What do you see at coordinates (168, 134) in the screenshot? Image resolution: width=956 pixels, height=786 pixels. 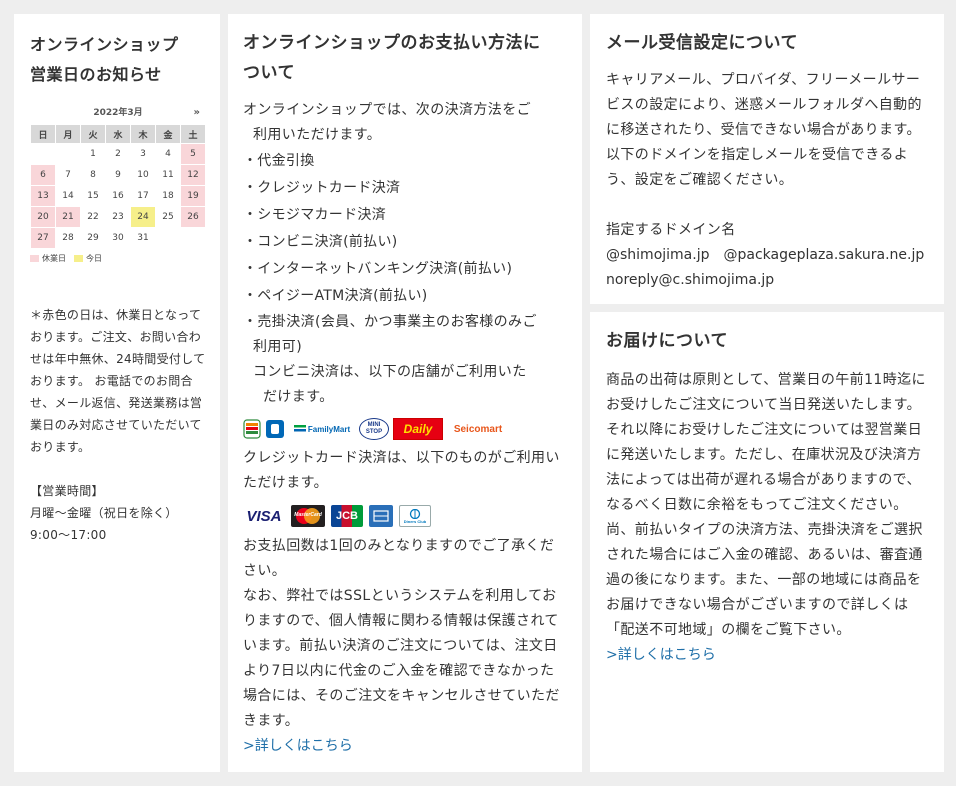 I see `calendar-weekday: 金` at bounding box center [168, 134].